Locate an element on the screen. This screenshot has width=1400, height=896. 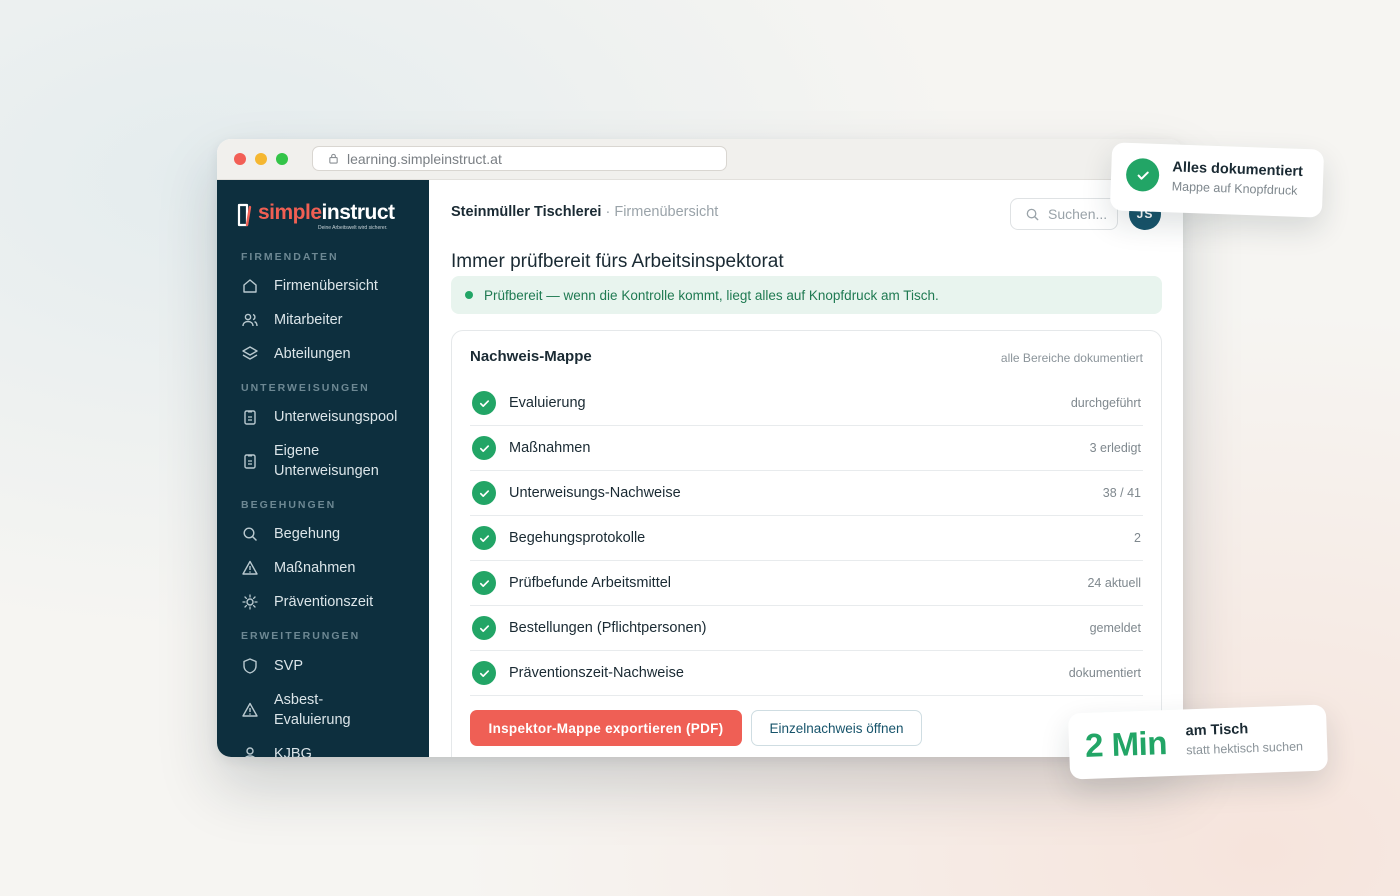
status-dot is located at coordinates (469, 295).